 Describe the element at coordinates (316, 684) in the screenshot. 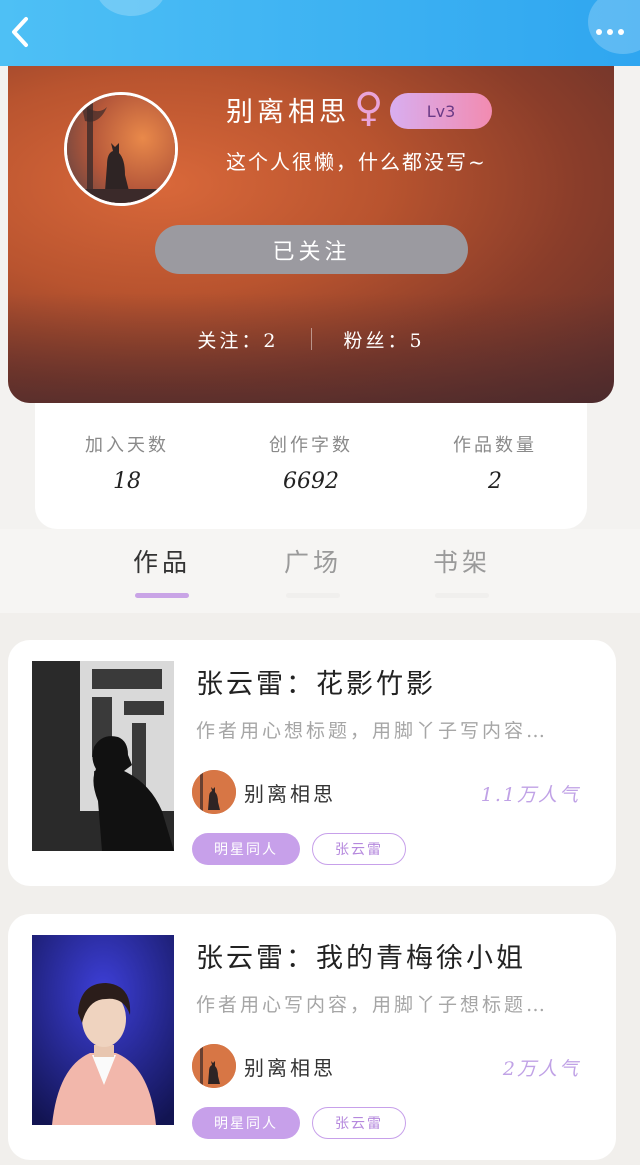

I see `work-title: 张云雷：花影竹影` at that location.